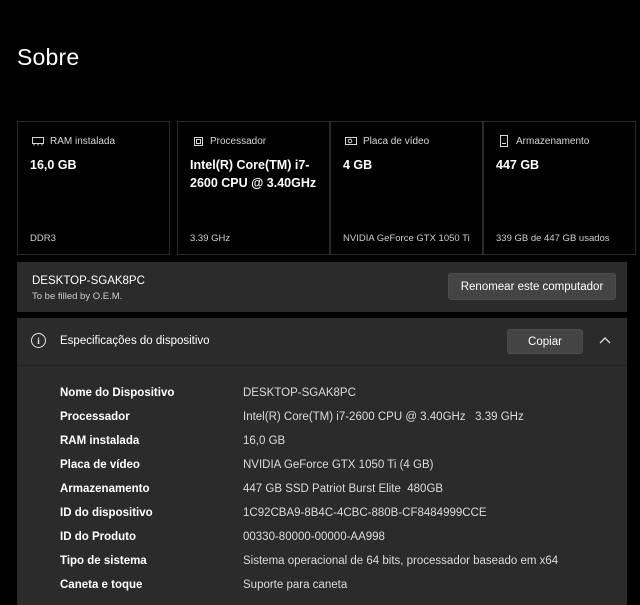 The height and width of the screenshot is (605, 640). Describe the element at coordinates (43, 238) in the screenshot. I see `ram-card-sub: DDR3` at that location.